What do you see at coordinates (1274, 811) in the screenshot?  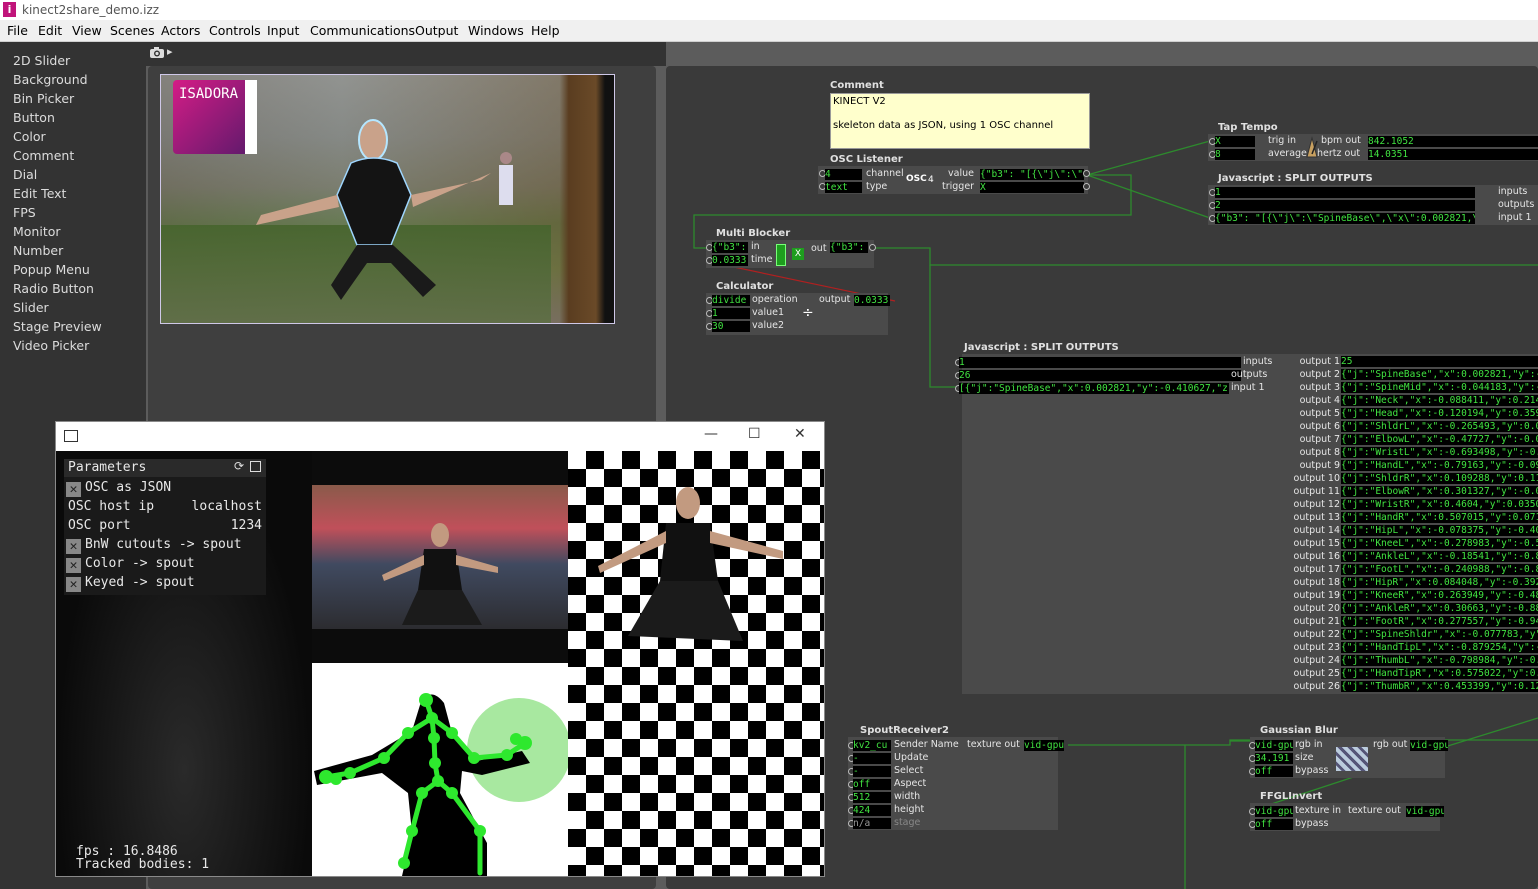 I see `ffgl-field: vid-gpu` at bounding box center [1274, 811].